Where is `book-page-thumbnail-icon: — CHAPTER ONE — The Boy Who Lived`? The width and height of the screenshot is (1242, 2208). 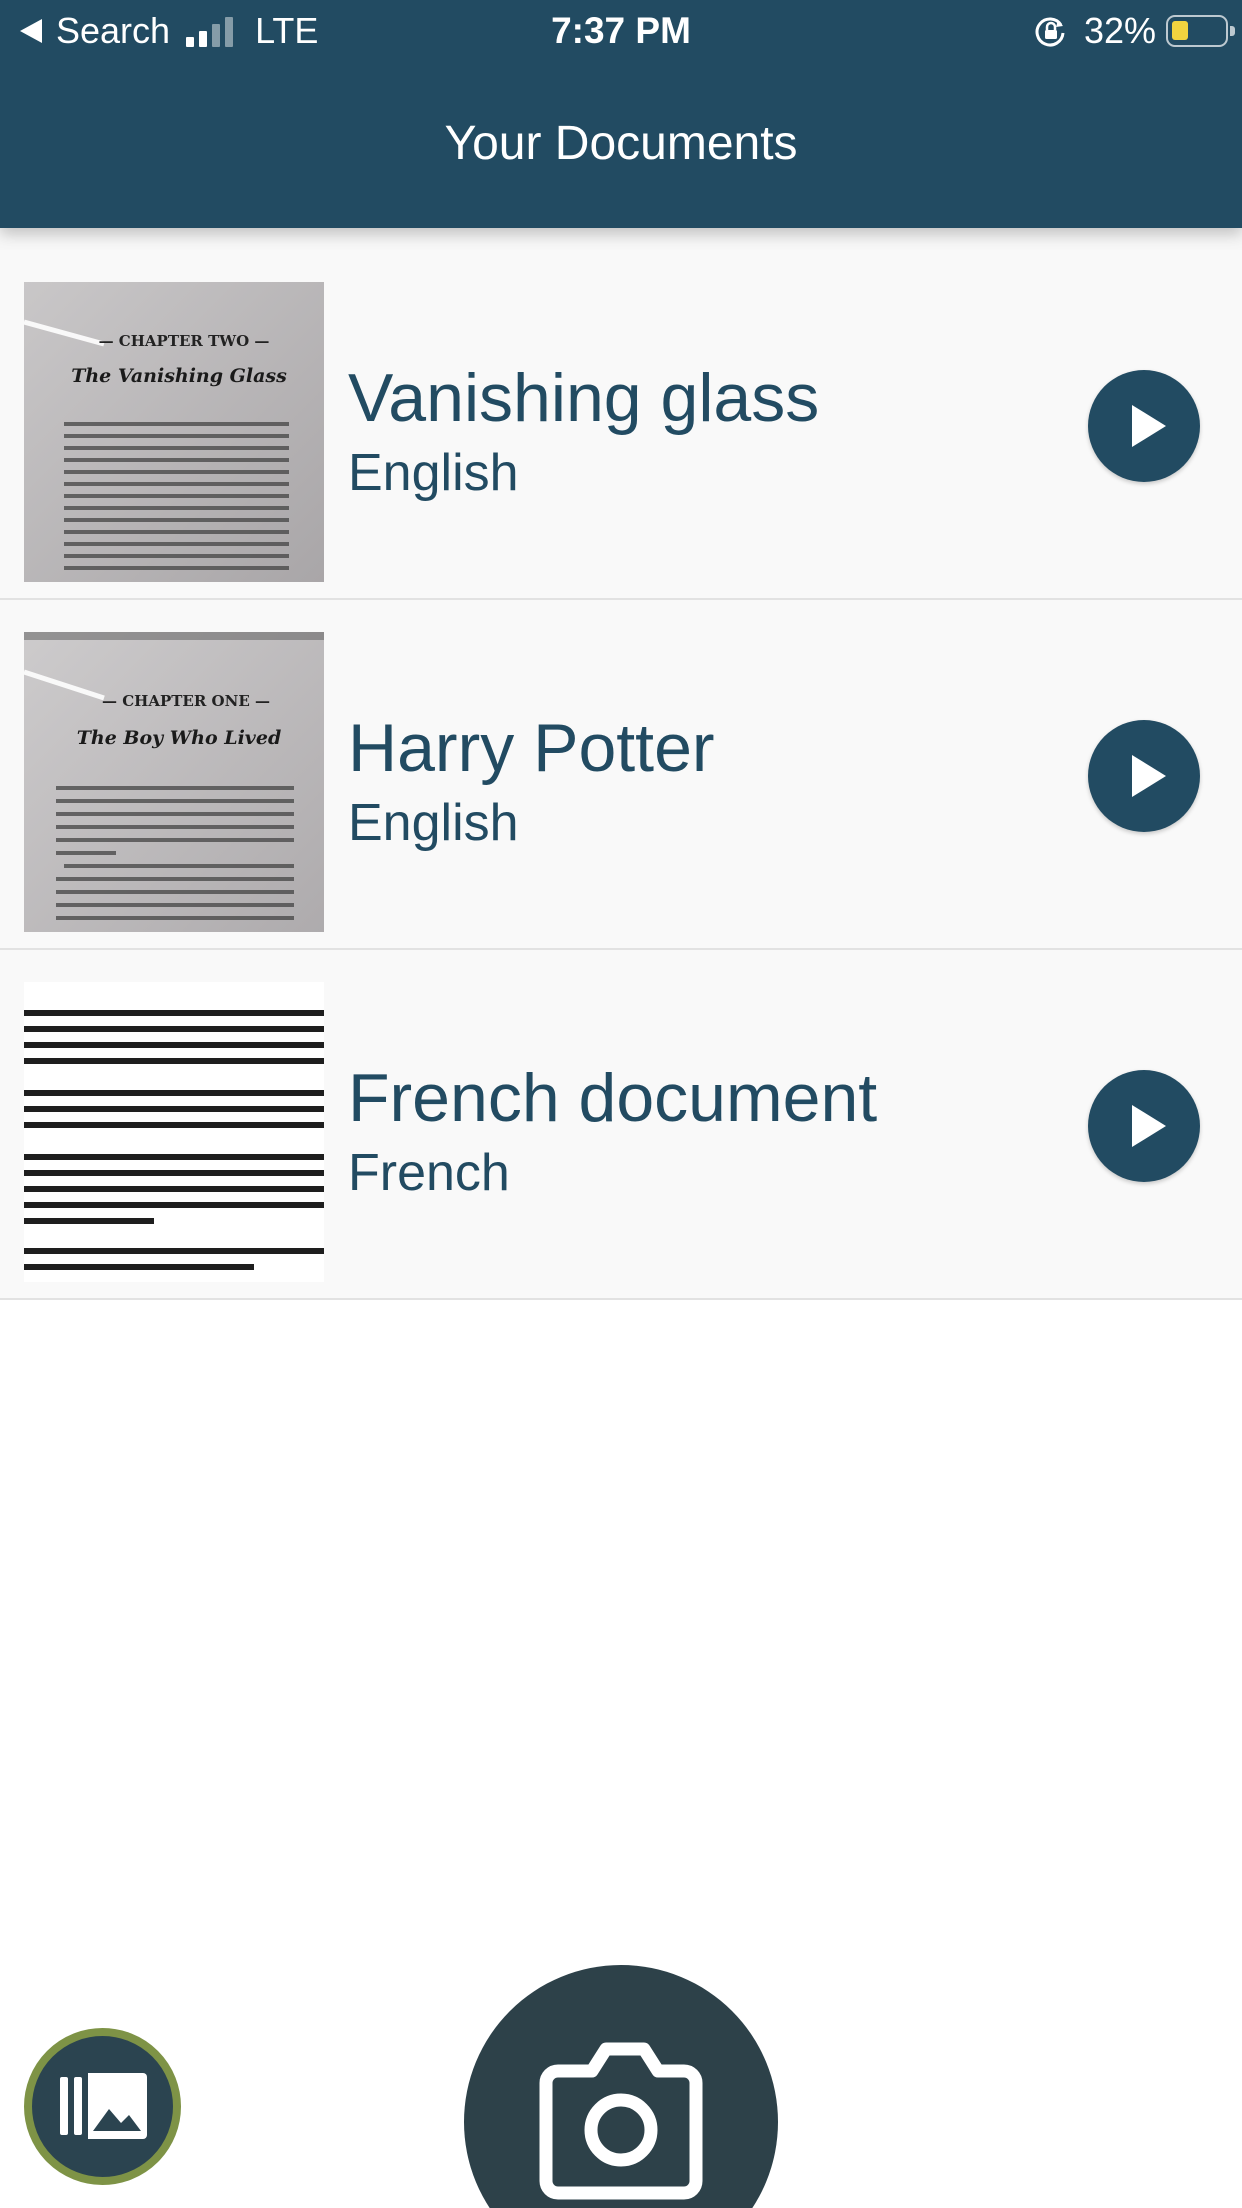
book-page-thumbnail-icon: — CHAPTER ONE — The Boy Who Lived is located at coordinates (174, 782).